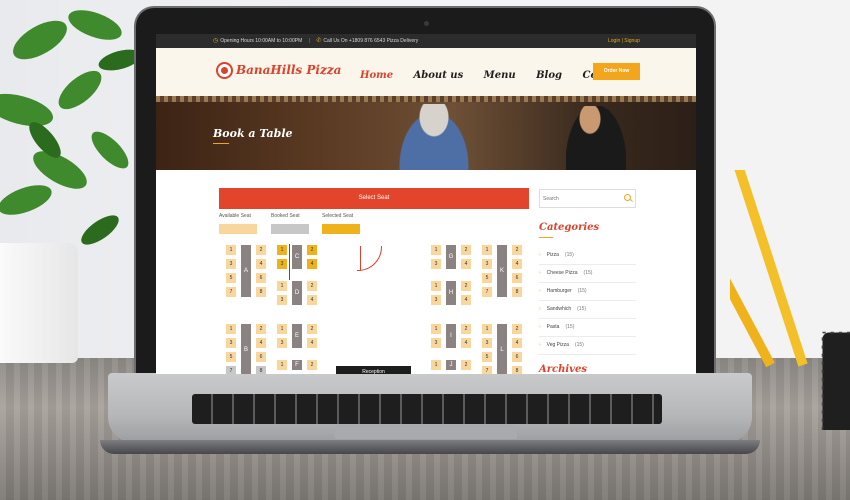  What do you see at coordinates (436, 264) in the screenshot?
I see `seat-g-3: 3` at bounding box center [436, 264].